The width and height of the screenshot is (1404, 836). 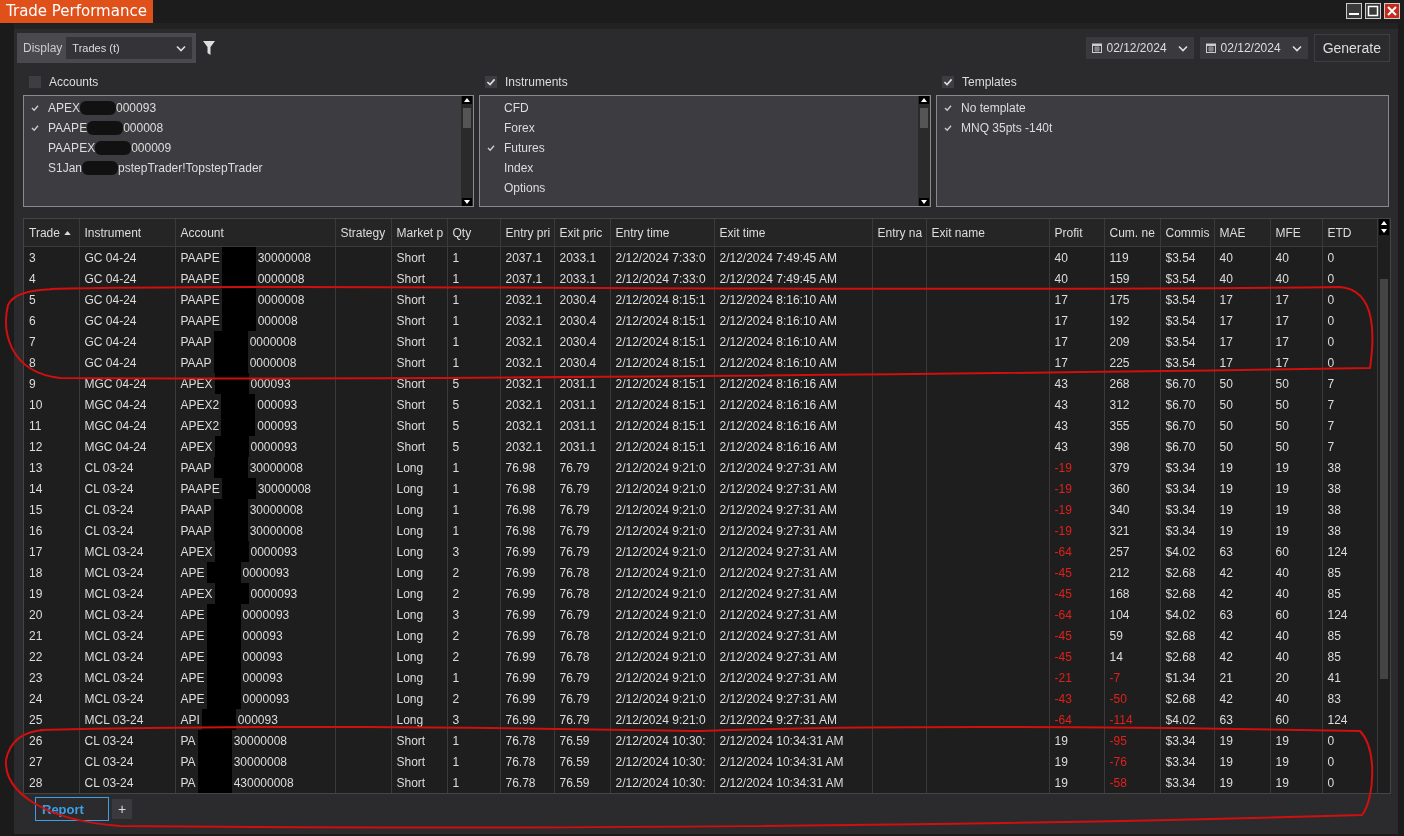 I want to click on column-header: MFE, so click(x=1296, y=233).